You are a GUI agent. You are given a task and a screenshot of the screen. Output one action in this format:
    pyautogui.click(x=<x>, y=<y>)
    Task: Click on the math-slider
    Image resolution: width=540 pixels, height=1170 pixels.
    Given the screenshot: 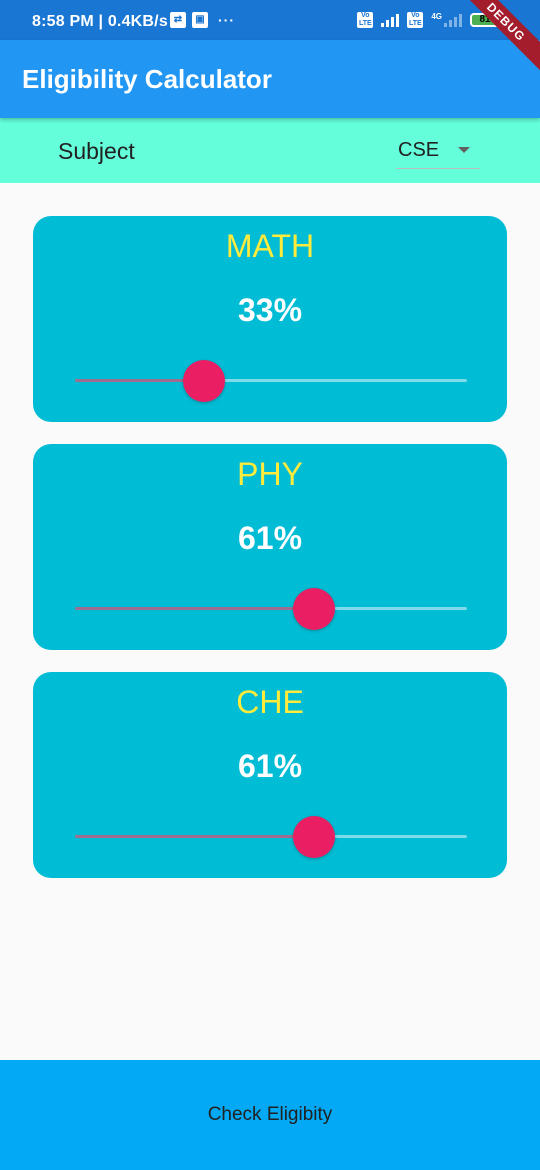 What is the action you would take?
    pyautogui.click(x=271, y=379)
    